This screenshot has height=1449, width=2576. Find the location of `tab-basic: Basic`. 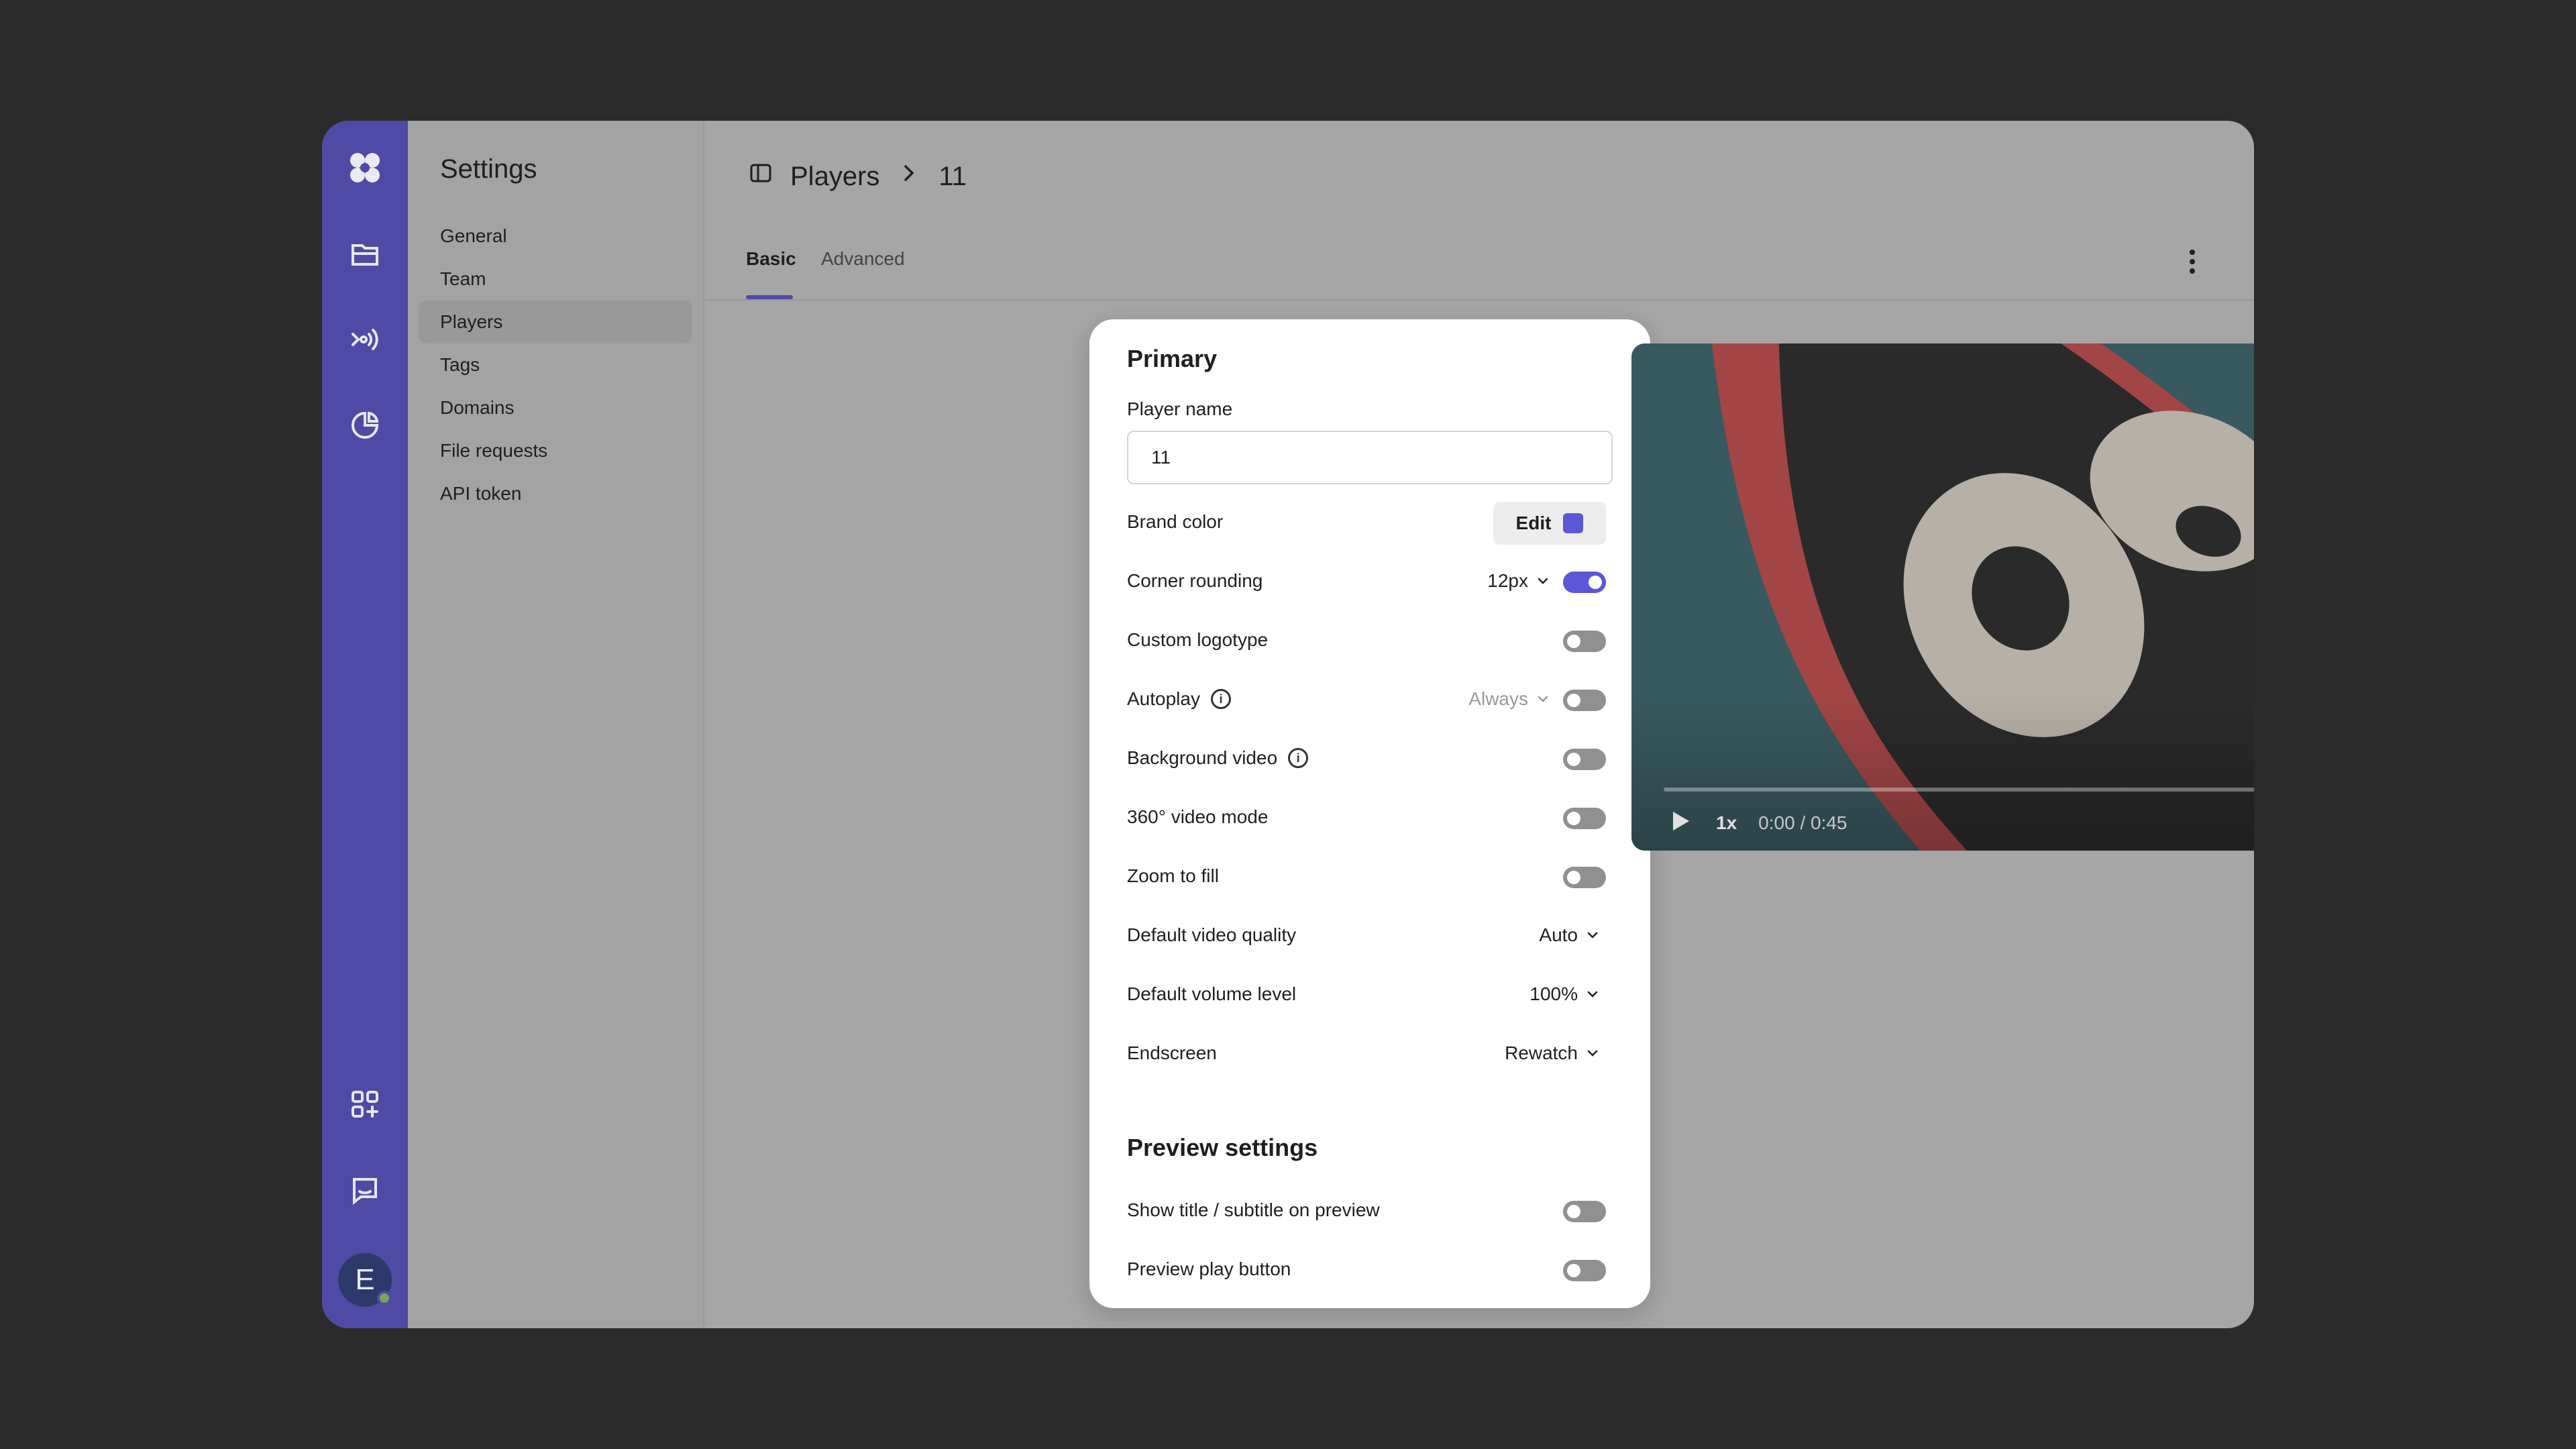

tab-basic: Basic is located at coordinates (771, 259).